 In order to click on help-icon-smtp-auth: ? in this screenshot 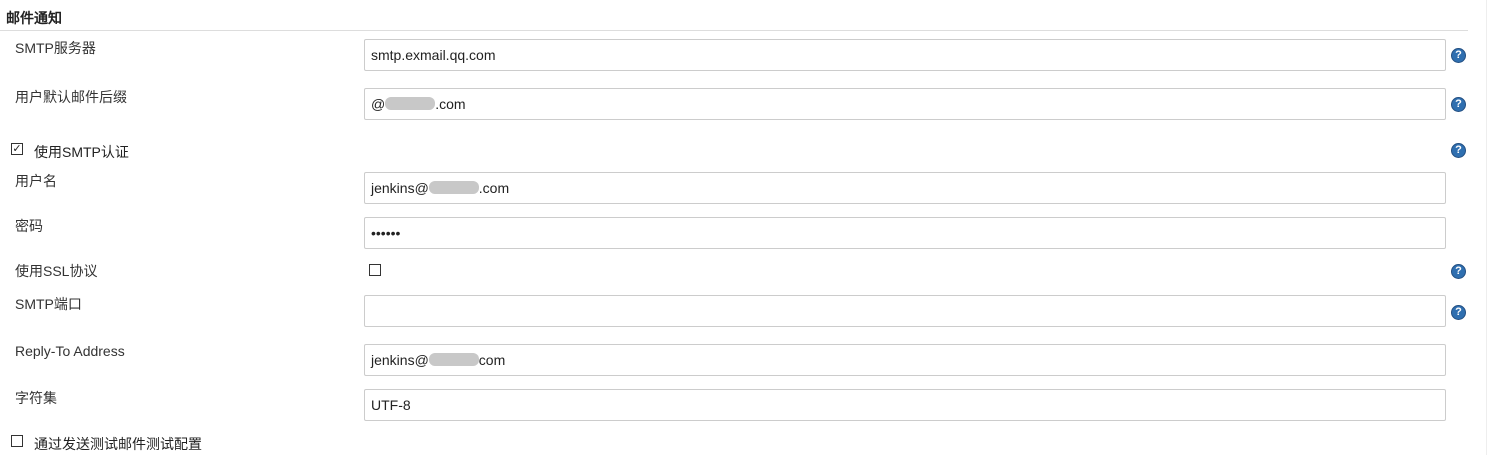, I will do `click(1458, 150)`.